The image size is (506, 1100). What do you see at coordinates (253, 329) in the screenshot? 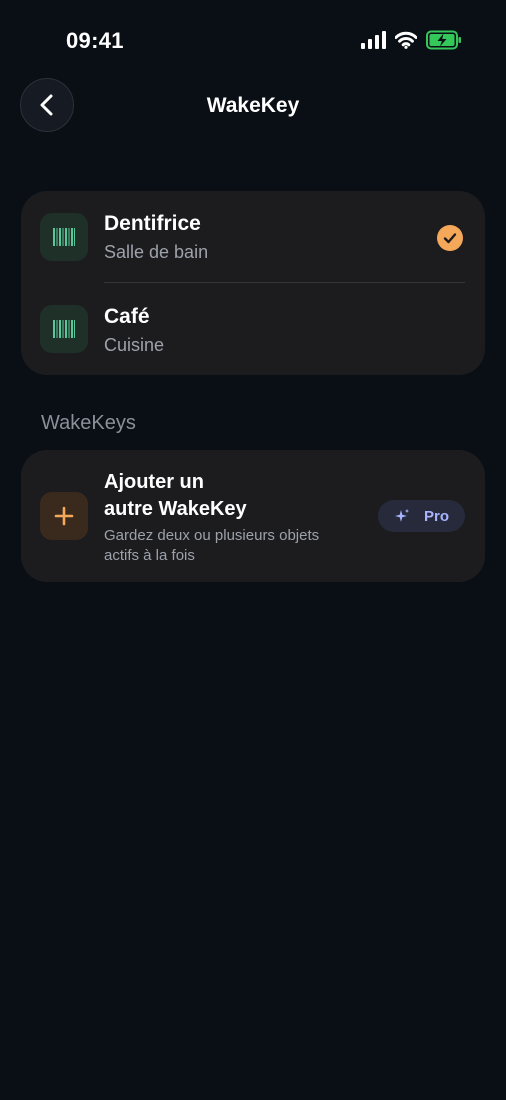
I see `object-row-cafe: Café Cuisine` at bounding box center [253, 329].